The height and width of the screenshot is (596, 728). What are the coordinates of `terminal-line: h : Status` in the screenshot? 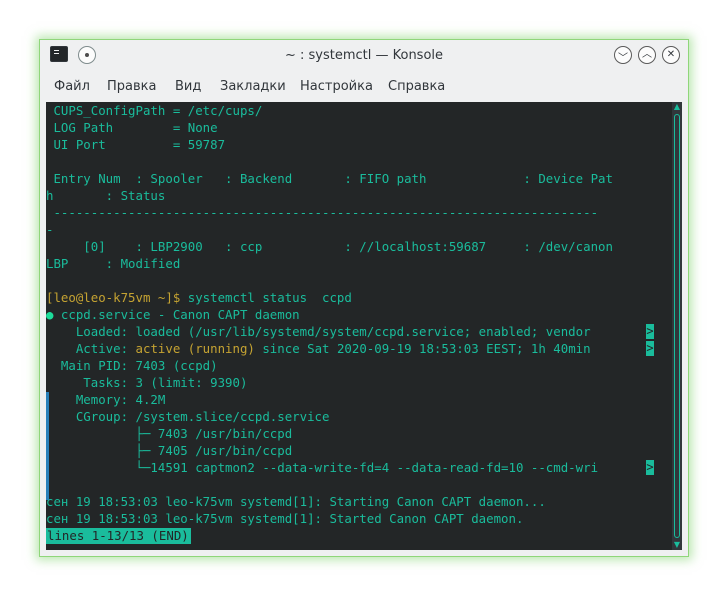 It's located at (106, 195).